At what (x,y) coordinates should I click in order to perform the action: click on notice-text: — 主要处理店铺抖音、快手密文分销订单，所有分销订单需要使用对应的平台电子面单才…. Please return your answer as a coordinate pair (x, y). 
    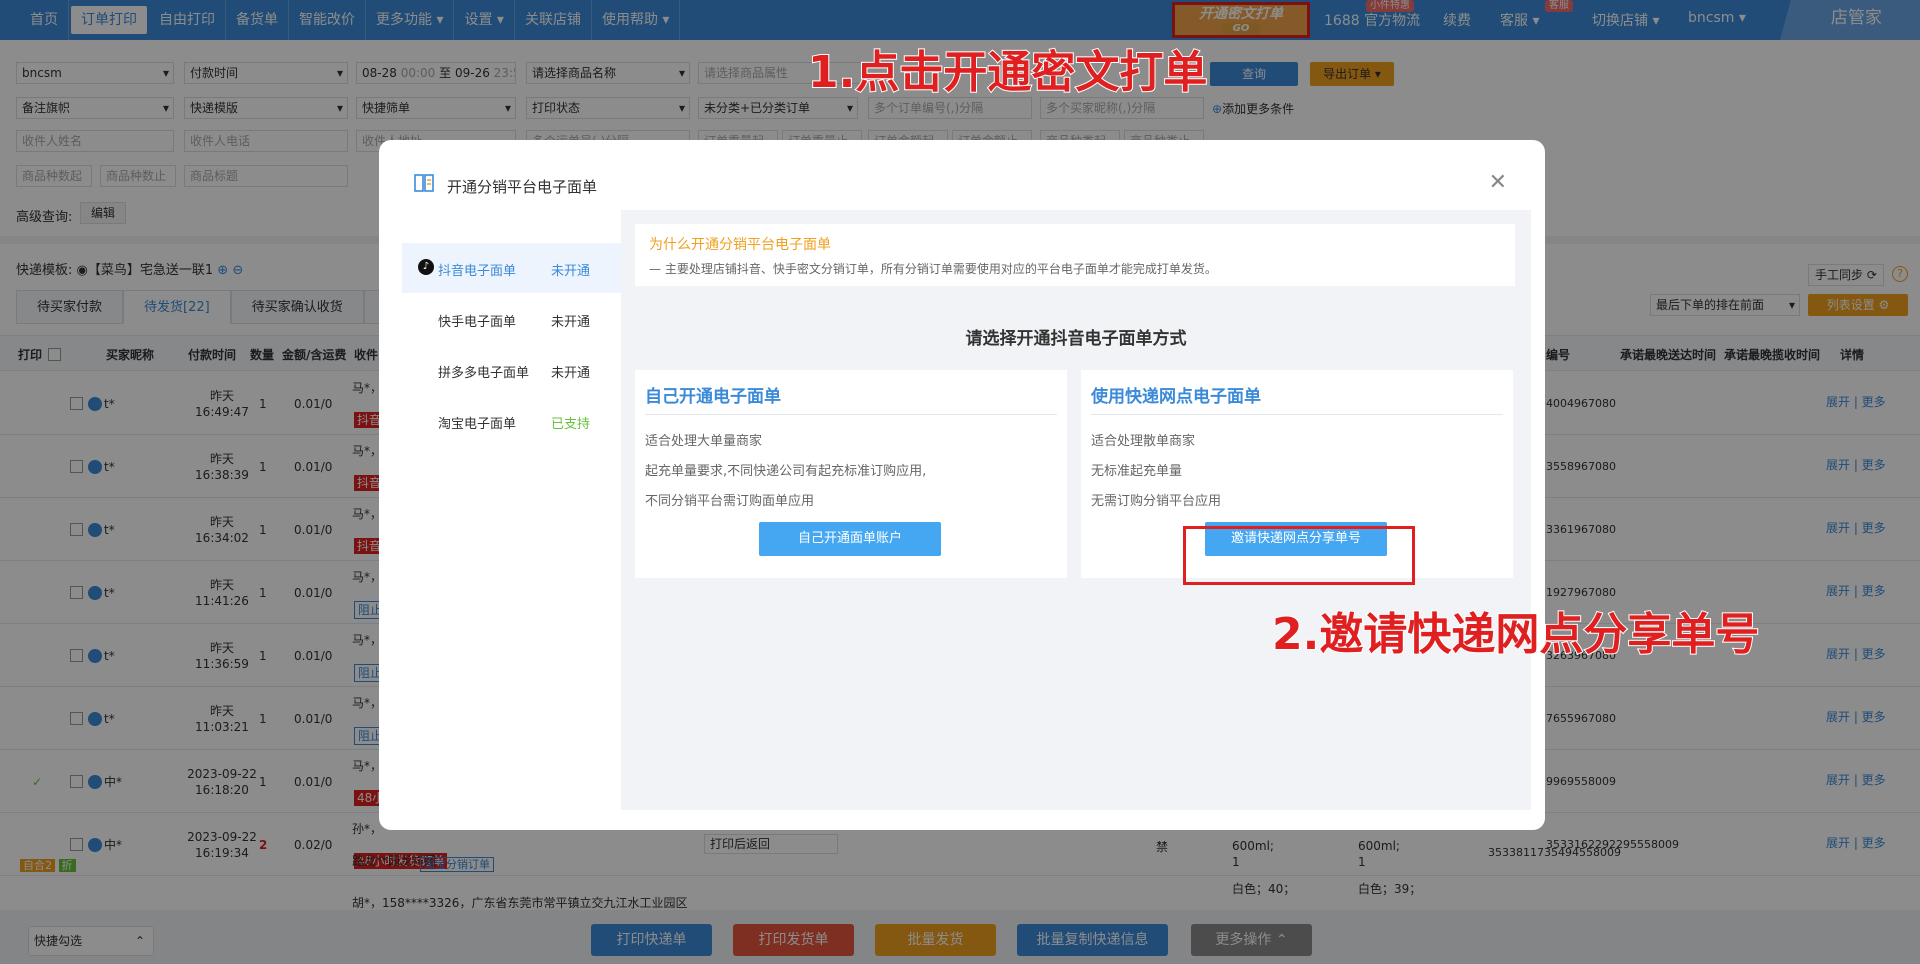
    Looking at the image, I should click on (933, 269).